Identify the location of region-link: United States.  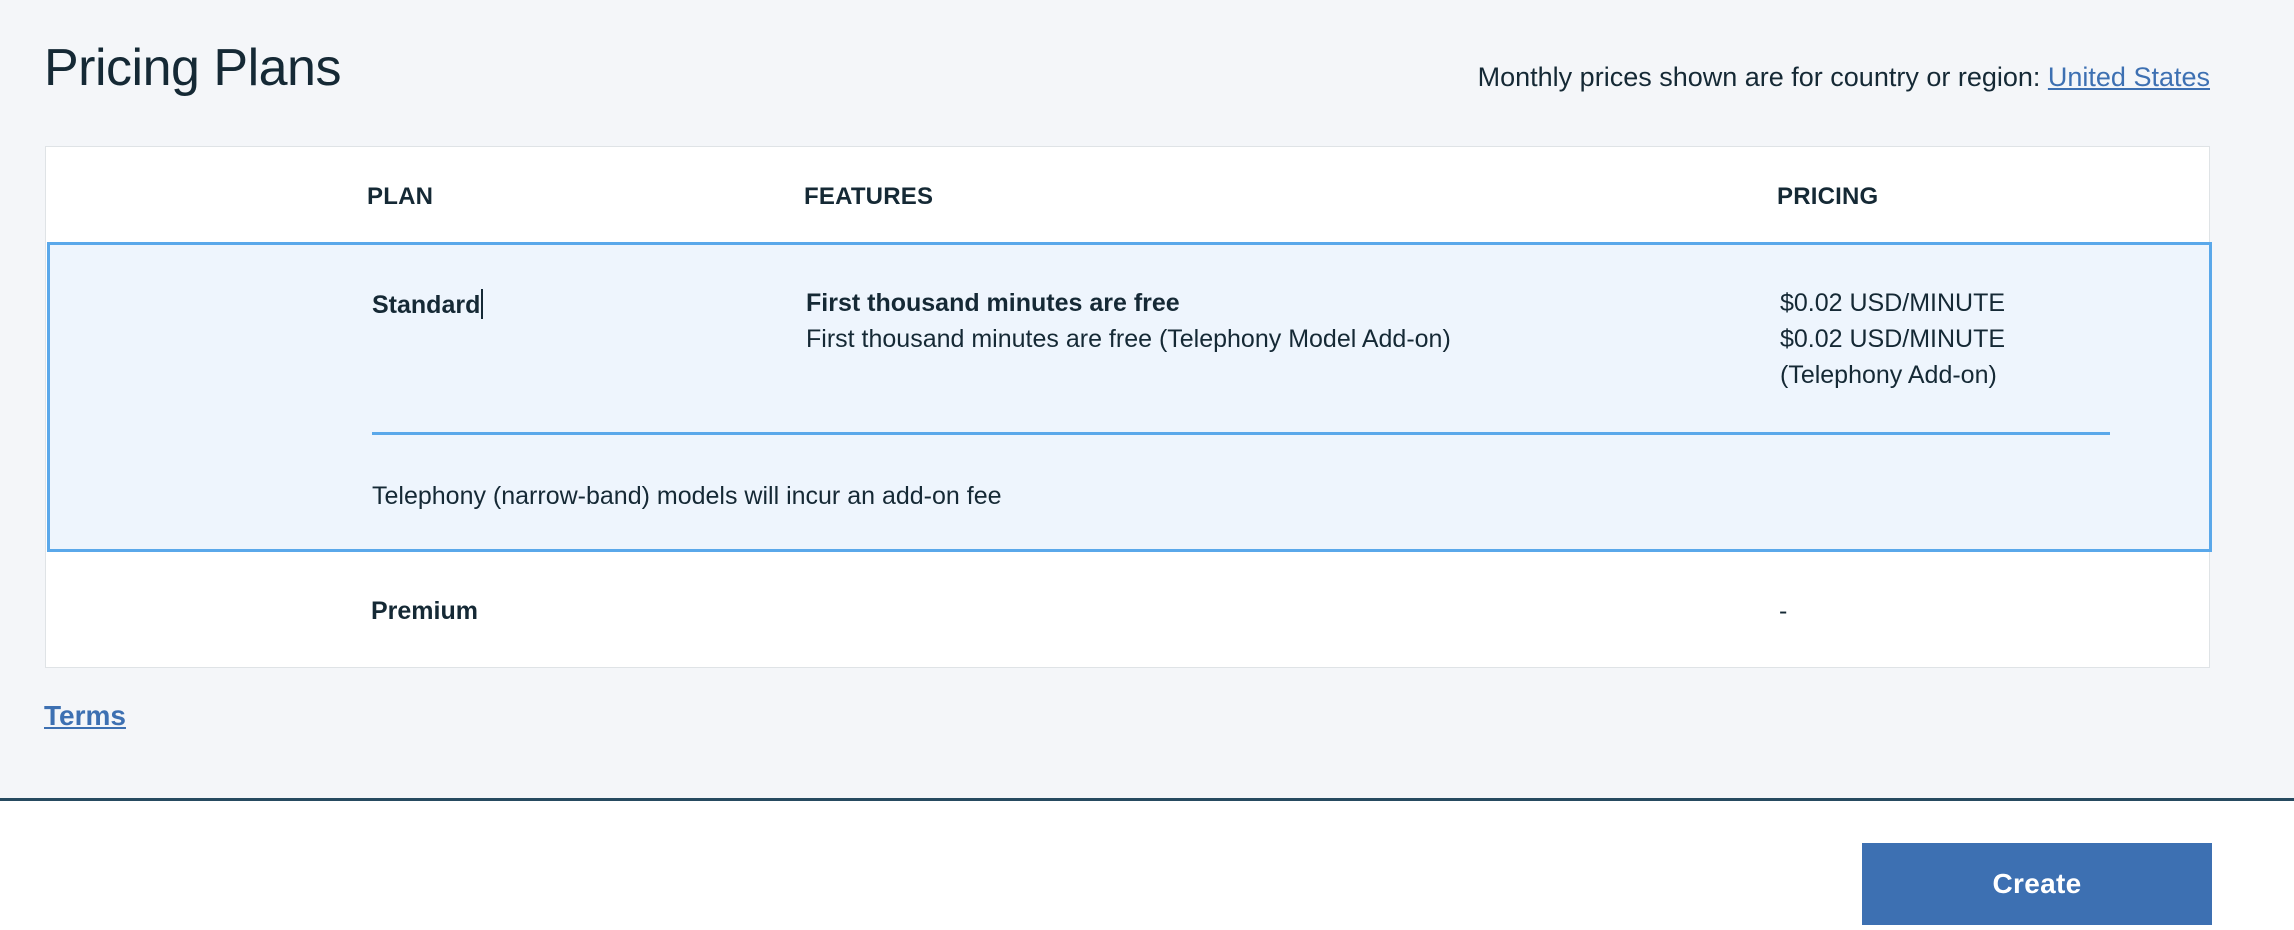
(2129, 77).